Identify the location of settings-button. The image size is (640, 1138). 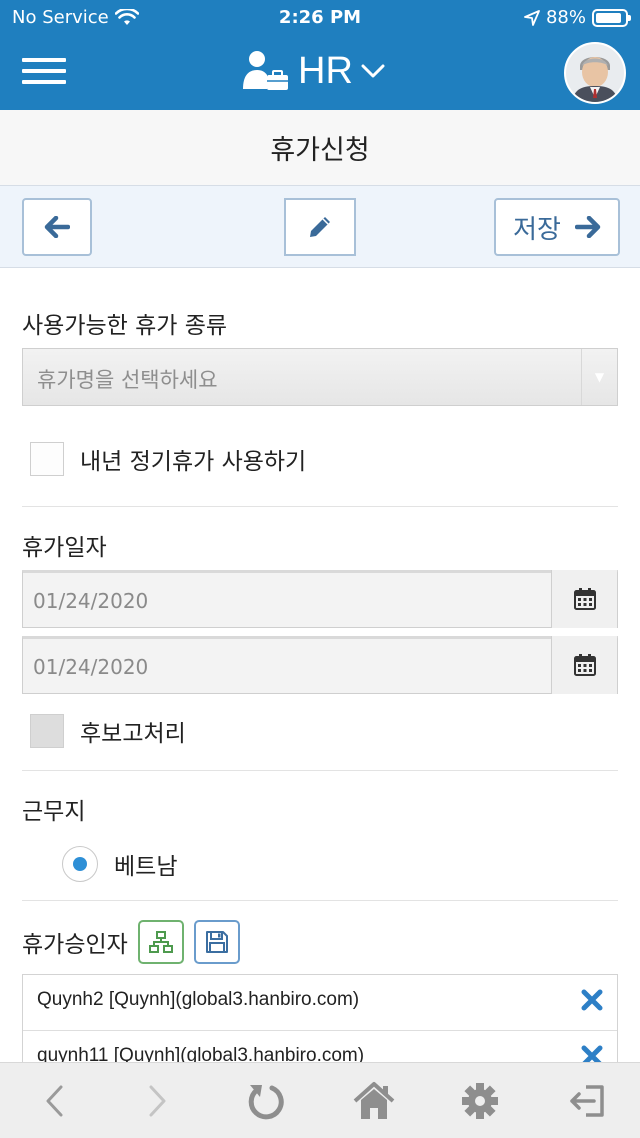
(480, 1101).